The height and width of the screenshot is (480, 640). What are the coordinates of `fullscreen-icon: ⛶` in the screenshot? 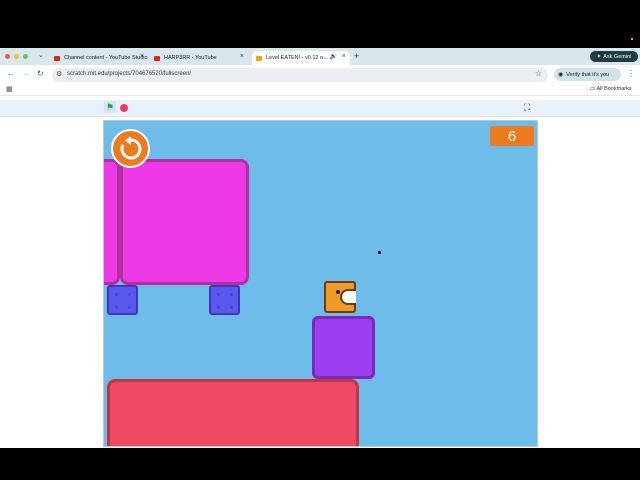 It's located at (527, 107).